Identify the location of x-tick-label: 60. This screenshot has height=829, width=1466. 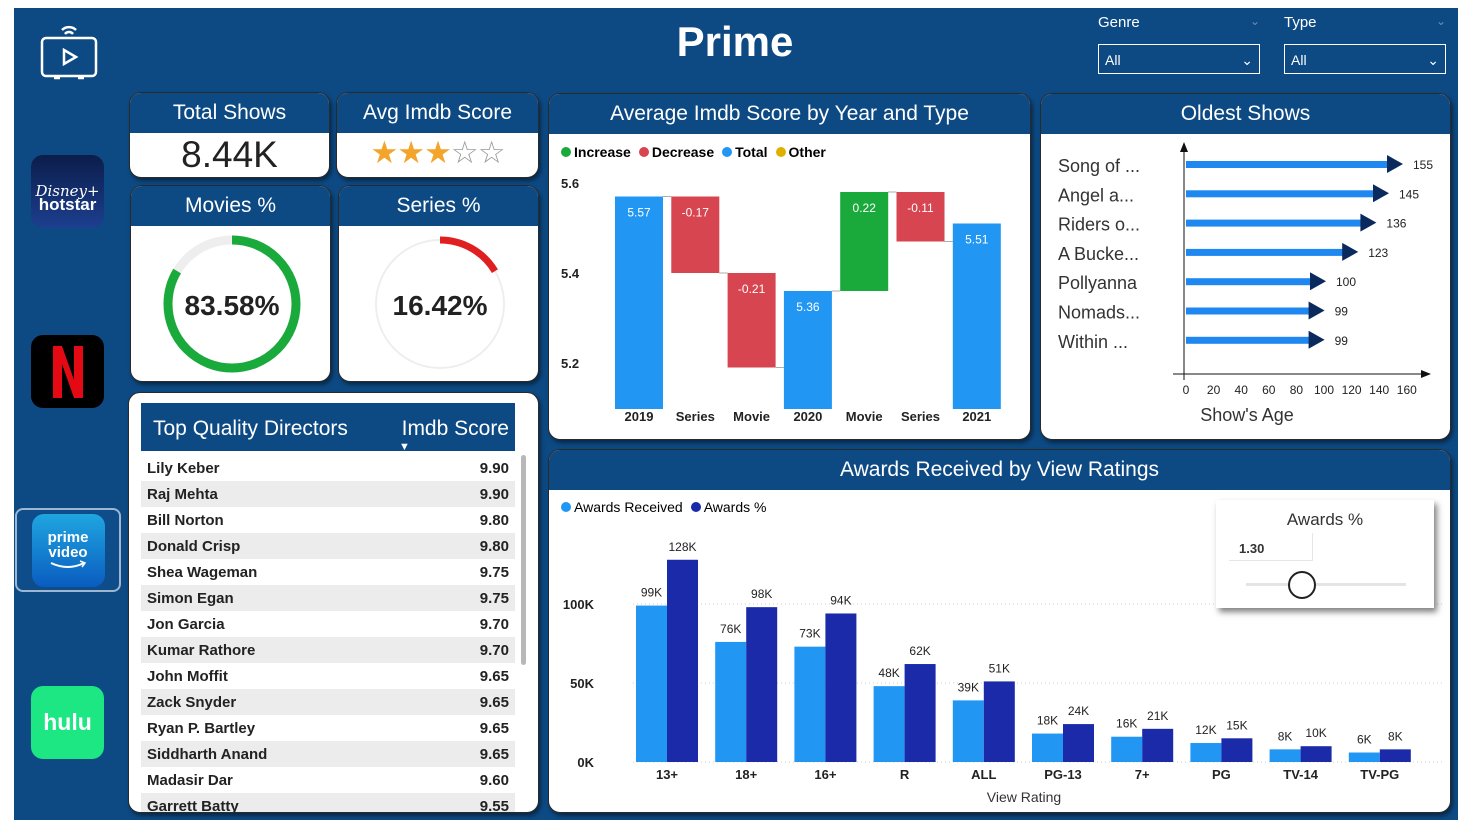
(1269, 390).